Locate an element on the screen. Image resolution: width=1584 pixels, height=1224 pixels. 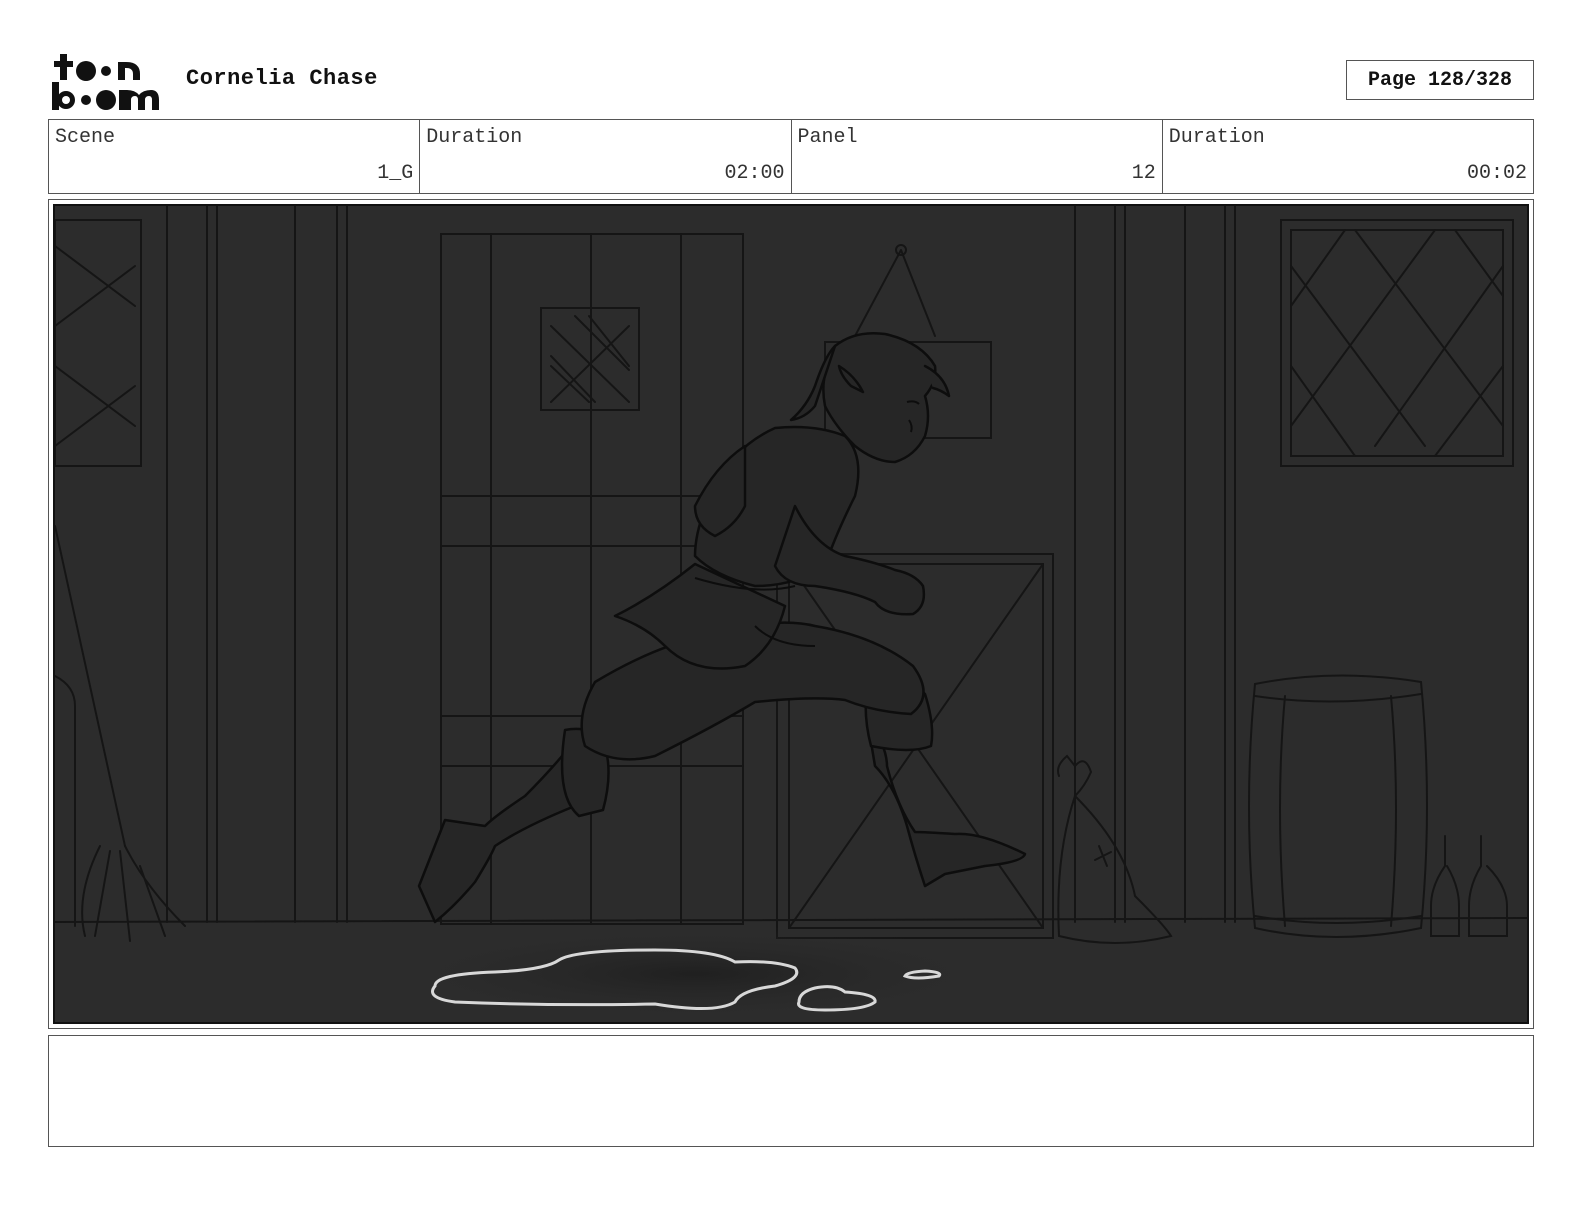
scene-cell: Scene 1_G is located at coordinates (235, 156).